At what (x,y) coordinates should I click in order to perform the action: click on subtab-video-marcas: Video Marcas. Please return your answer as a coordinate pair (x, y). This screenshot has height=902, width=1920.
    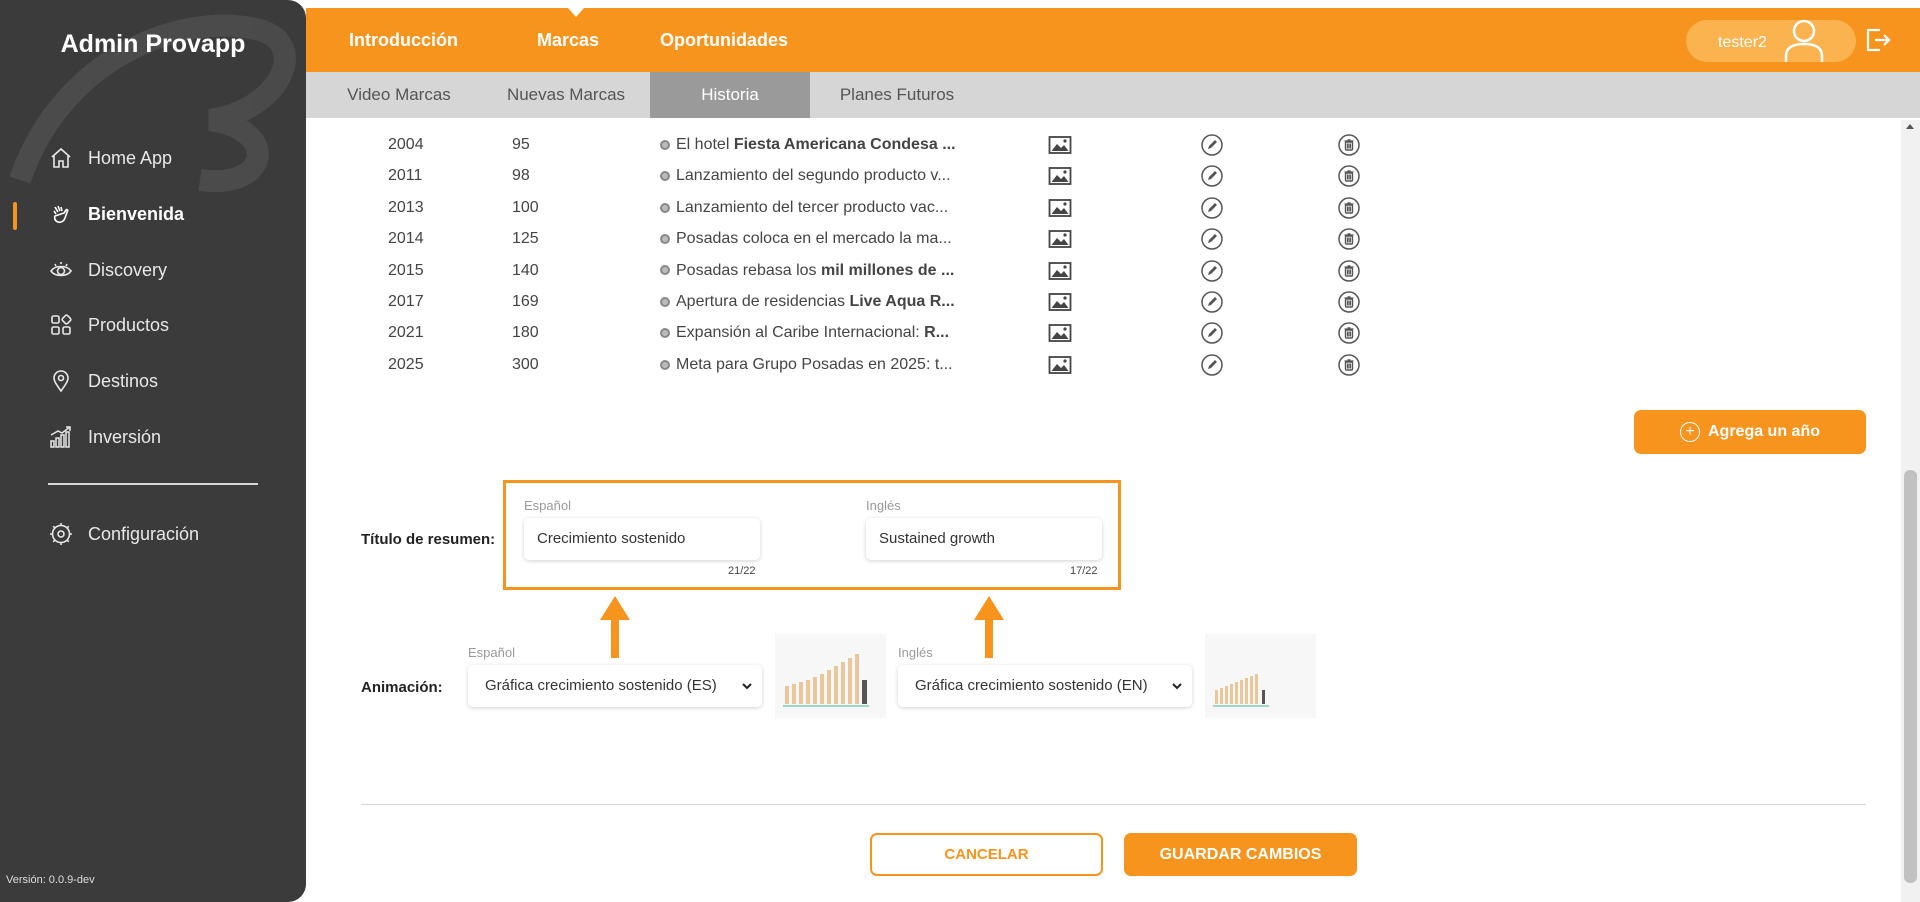
    Looking at the image, I should click on (399, 95).